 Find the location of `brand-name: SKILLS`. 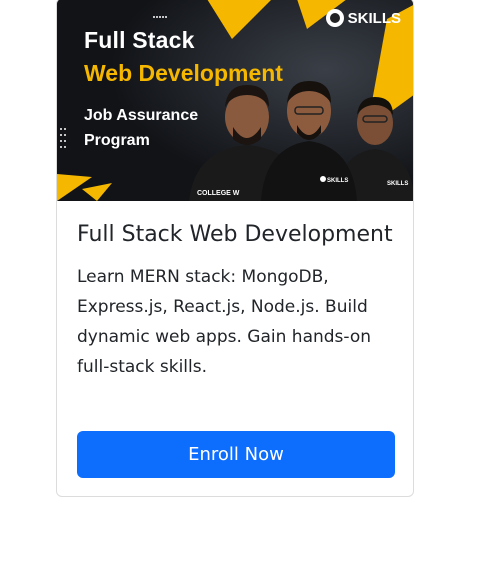

brand-name: SKILLS is located at coordinates (374, 18).